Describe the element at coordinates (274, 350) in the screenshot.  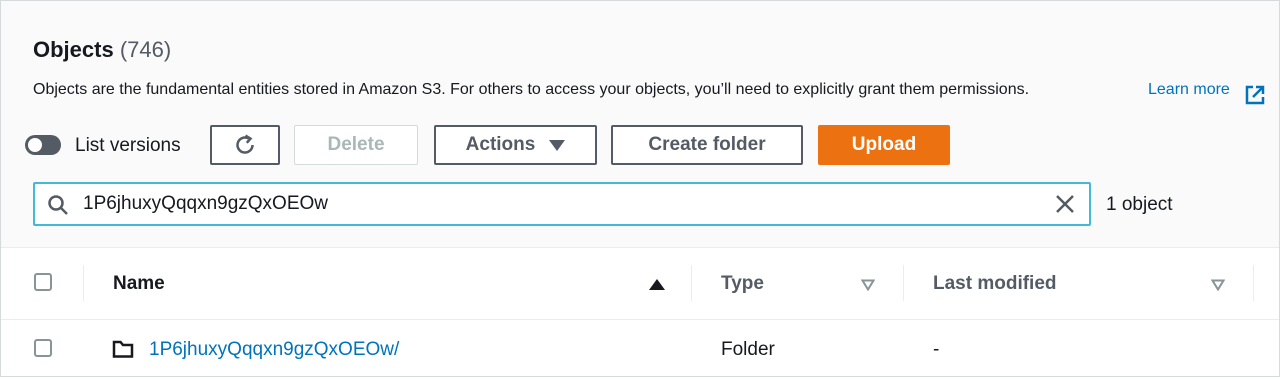
I see `folder-link: 1P6jhuxyQqqxn9gzQxOEOw/` at that location.